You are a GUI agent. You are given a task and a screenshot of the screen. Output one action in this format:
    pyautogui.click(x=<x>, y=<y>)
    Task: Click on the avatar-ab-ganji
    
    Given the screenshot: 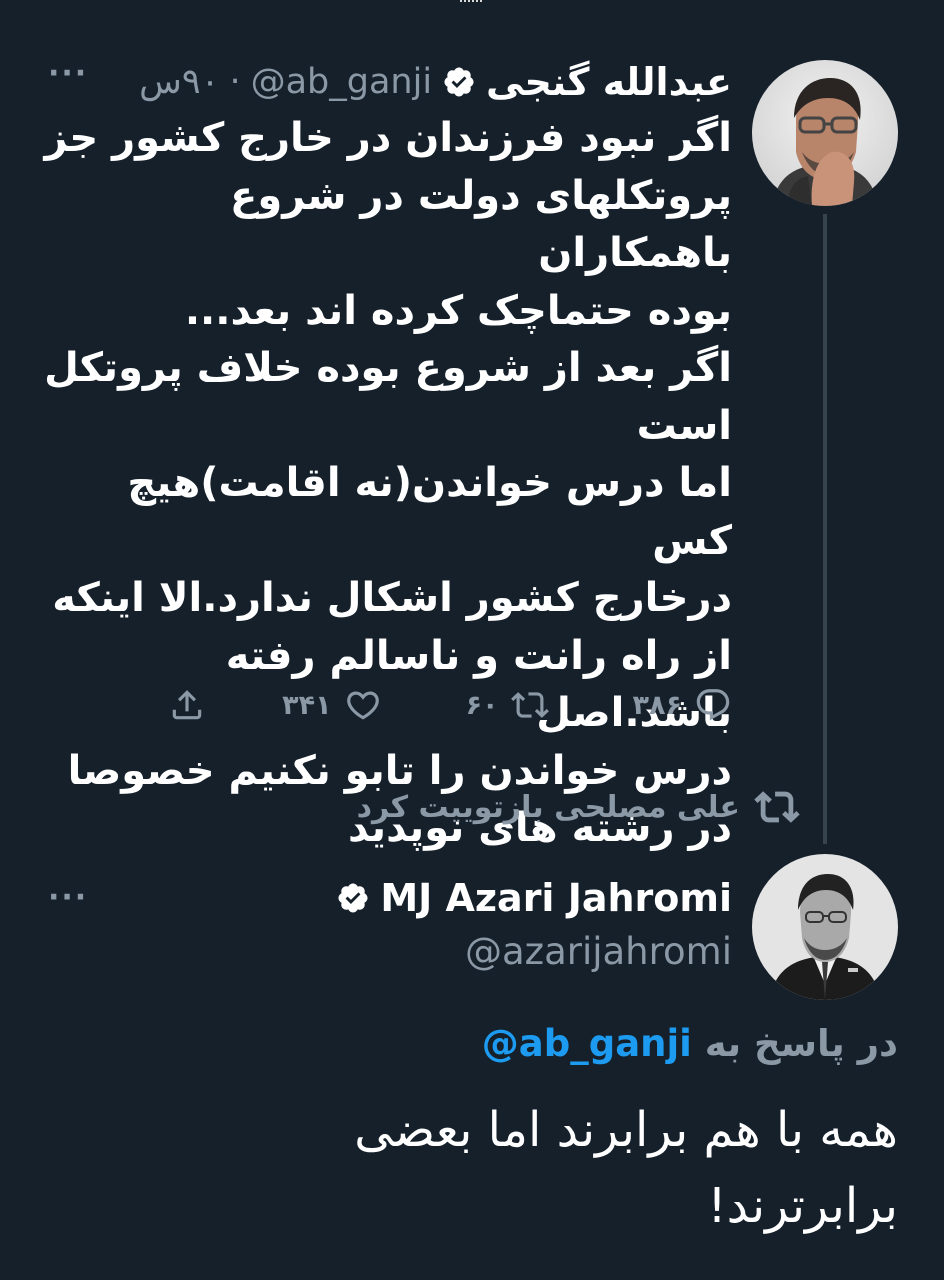 What is the action you would take?
    pyautogui.click(x=825, y=133)
    